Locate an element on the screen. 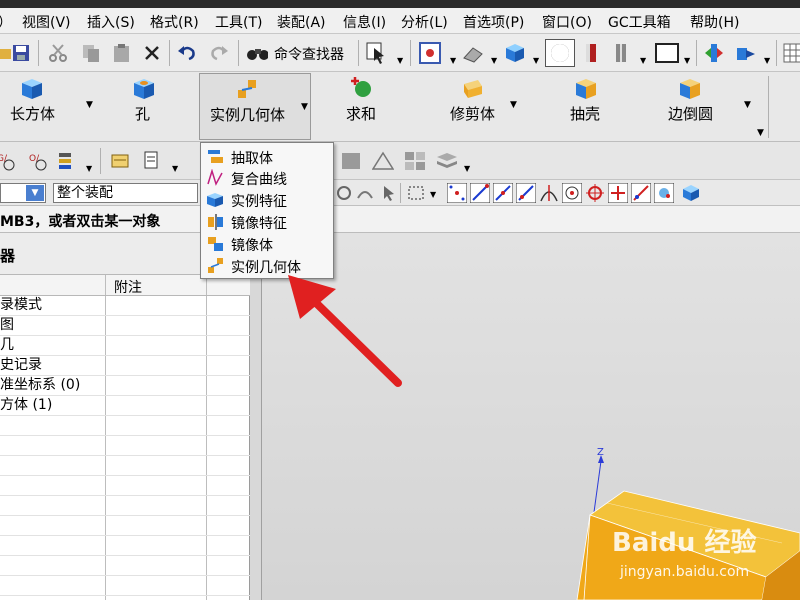 The width and height of the screenshot is (800, 600). feature-grid-icon is located at coordinates (415, 161).